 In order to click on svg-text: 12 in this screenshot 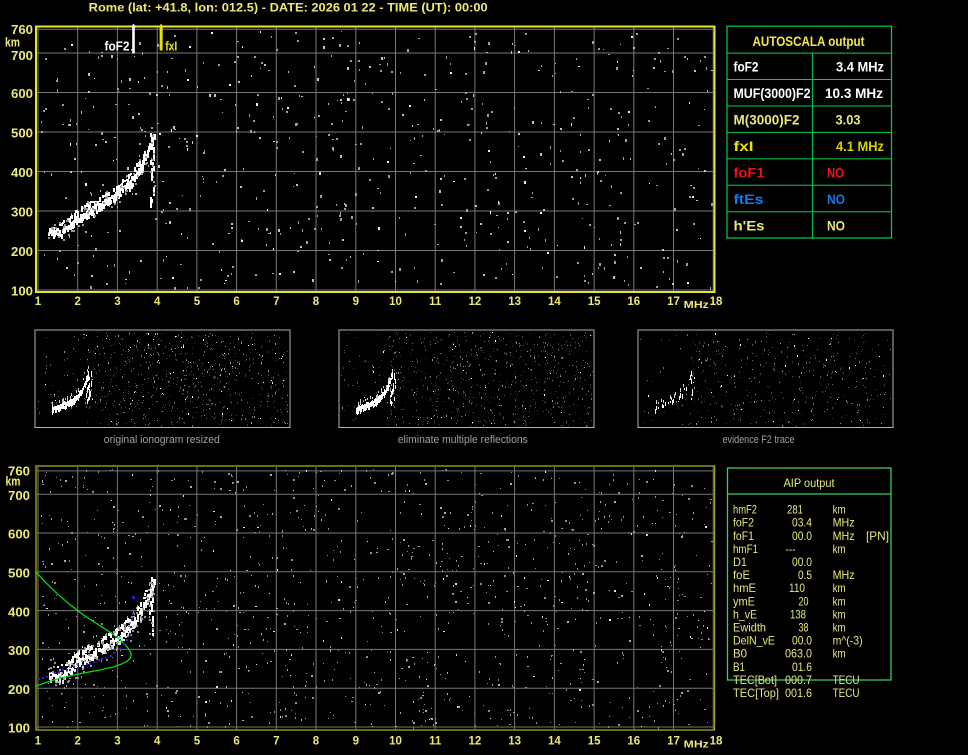, I will do `click(475, 742)`.